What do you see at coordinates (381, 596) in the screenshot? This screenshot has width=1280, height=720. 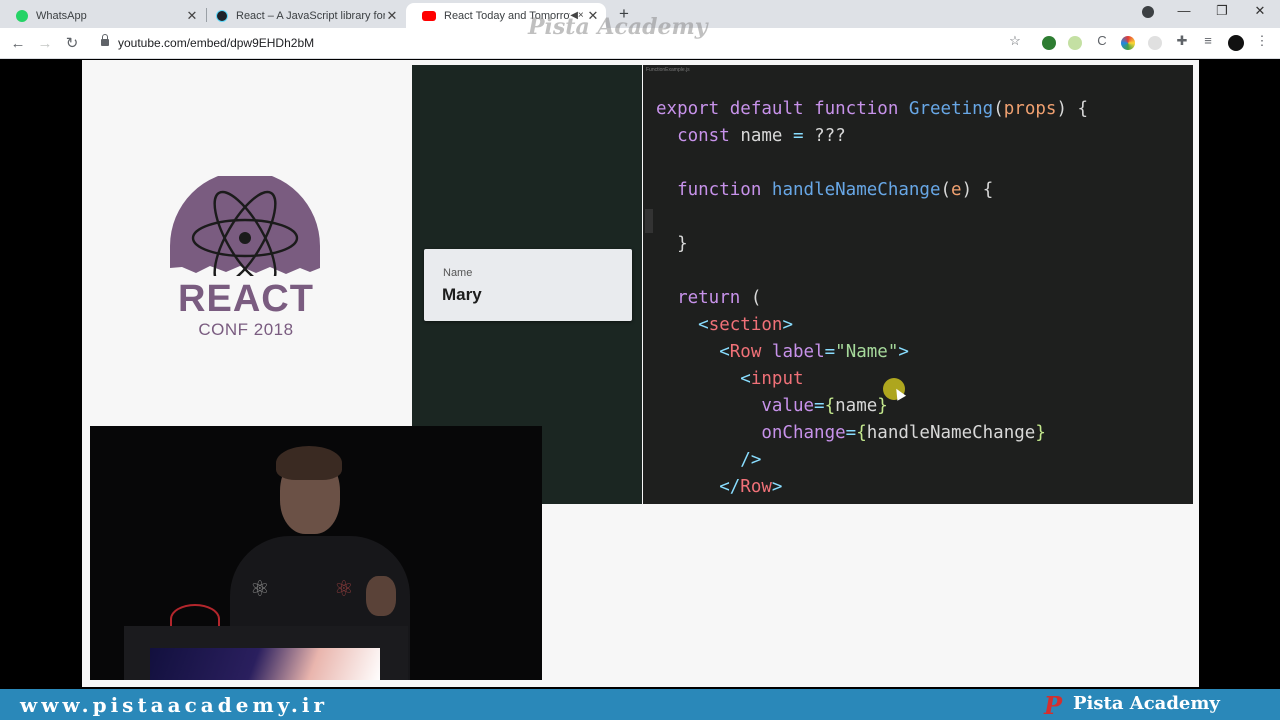 I see `speaker-hand` at bounding box center [381, 596].